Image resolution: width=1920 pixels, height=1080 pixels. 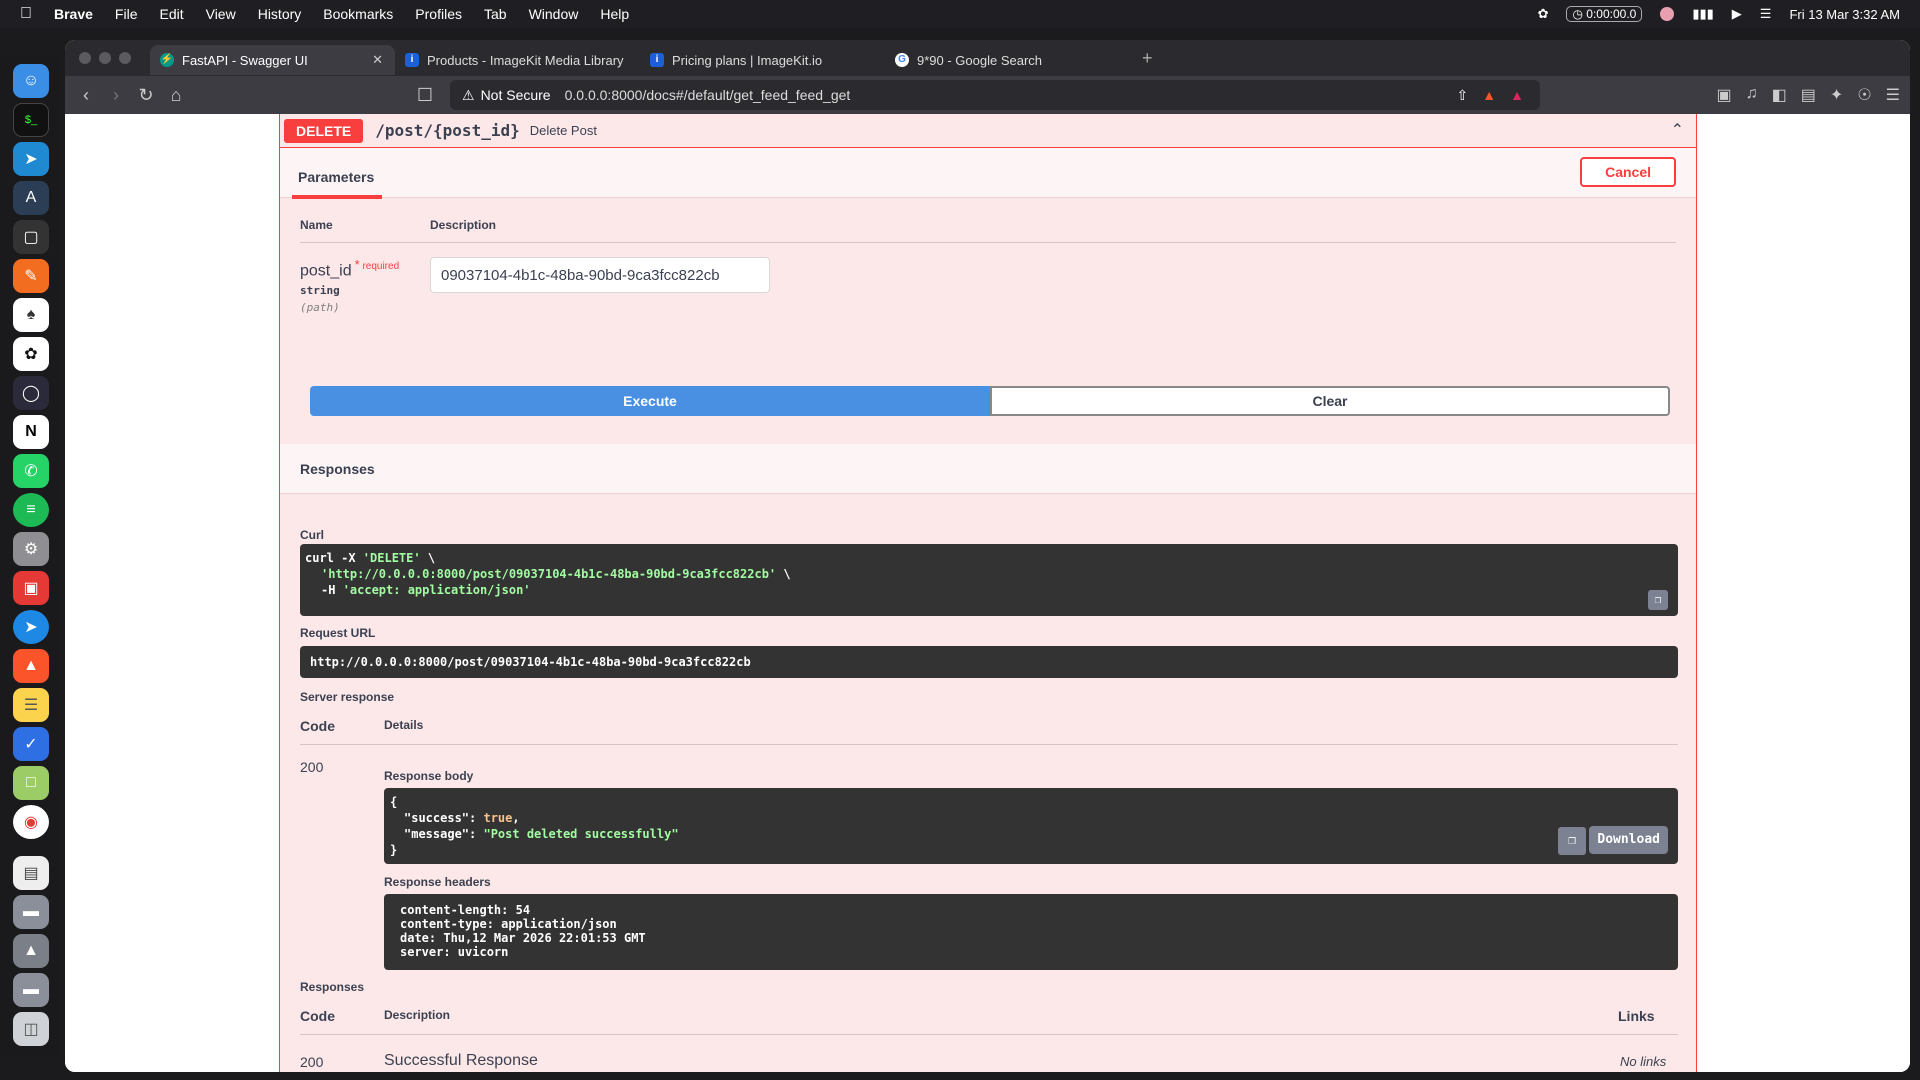 What do you see at coordinates (31, 198) in the screenshot?
I see `xcode-icon: A` at bounding box center [31, 198].